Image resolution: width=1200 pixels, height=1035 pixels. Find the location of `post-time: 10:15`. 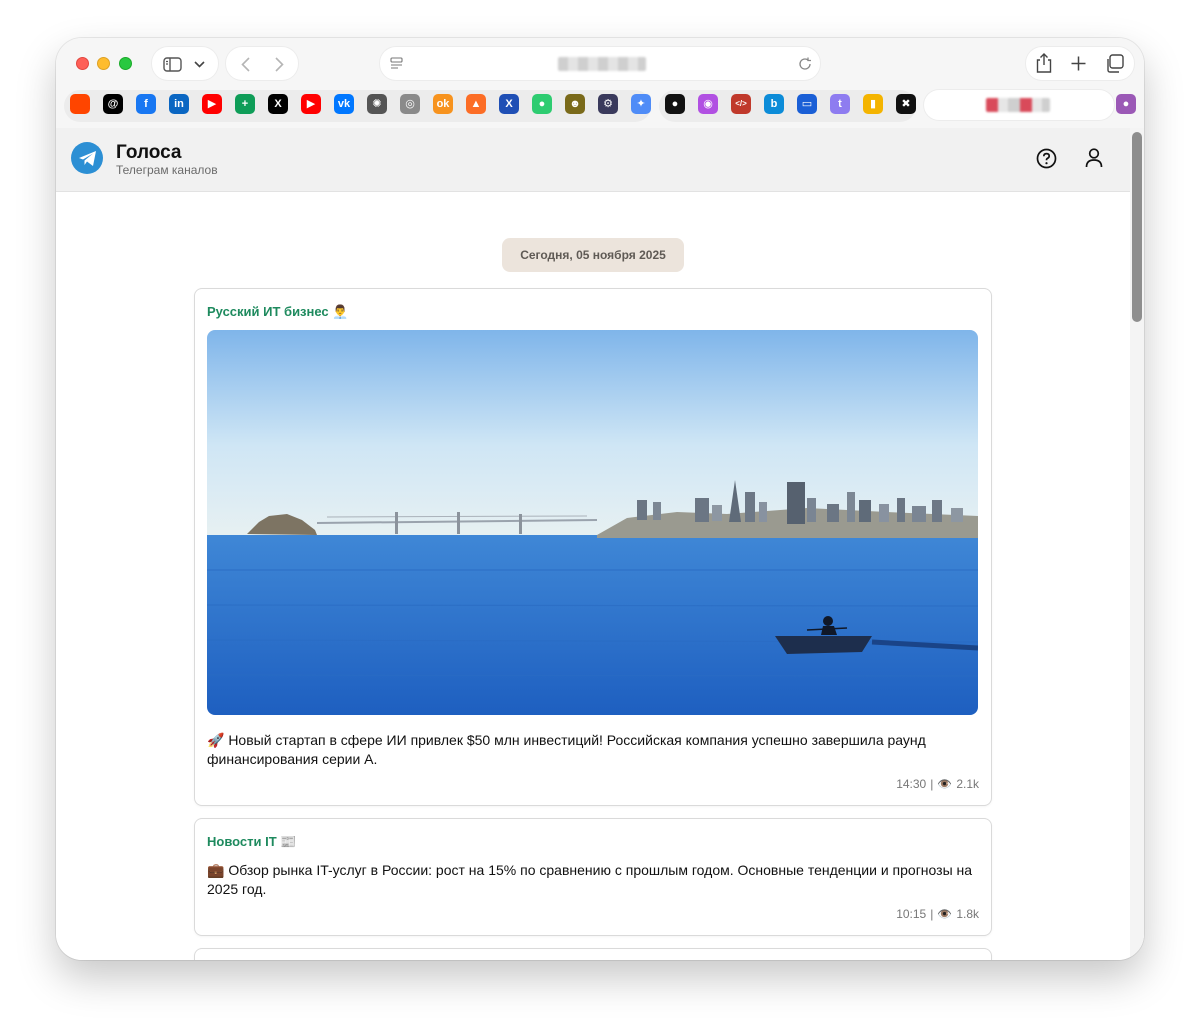

post-time: 10:15 is located at coordinates (911, 914).